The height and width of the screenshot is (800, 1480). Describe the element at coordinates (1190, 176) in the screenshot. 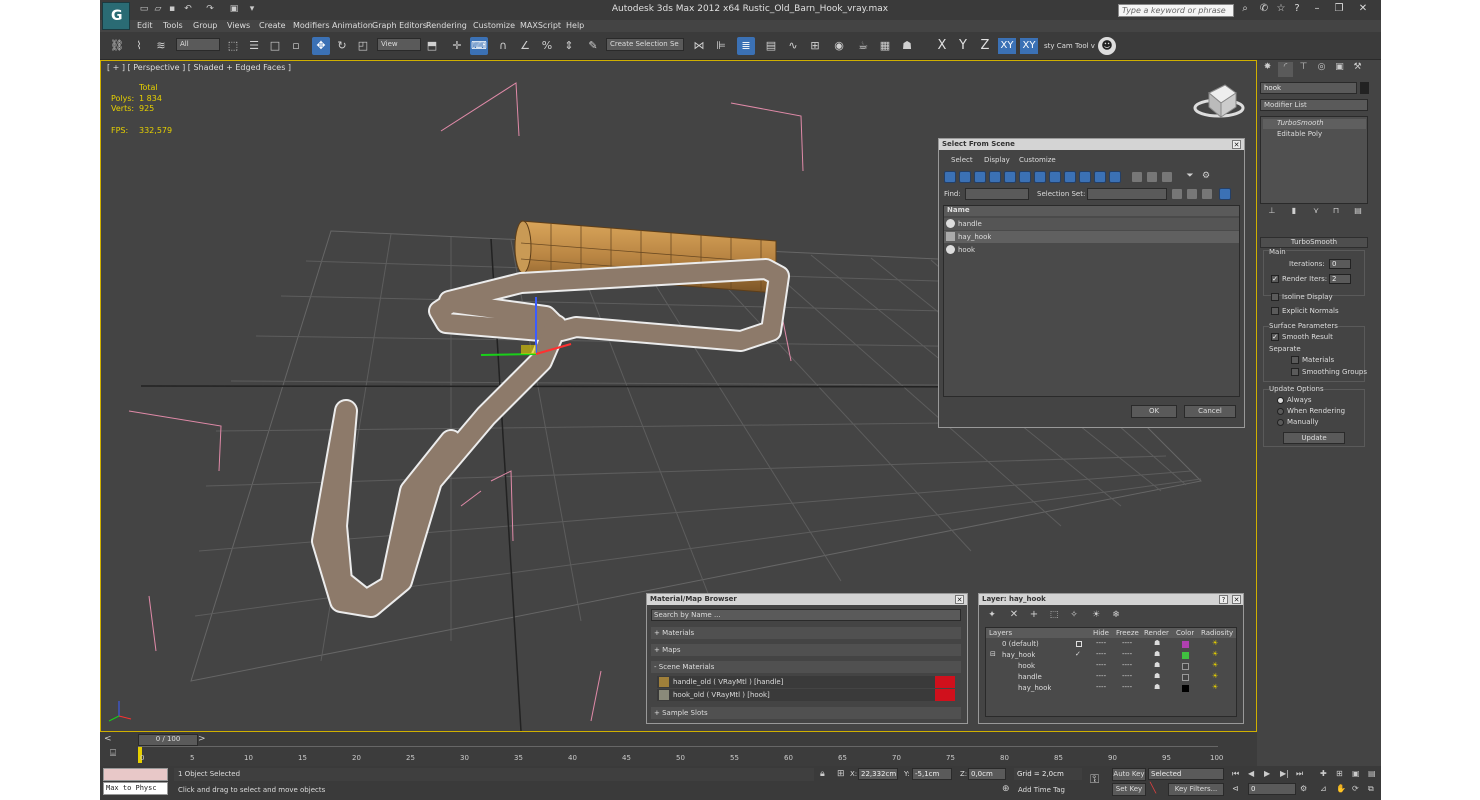

I see `filter-icon: ⏷` at that location.